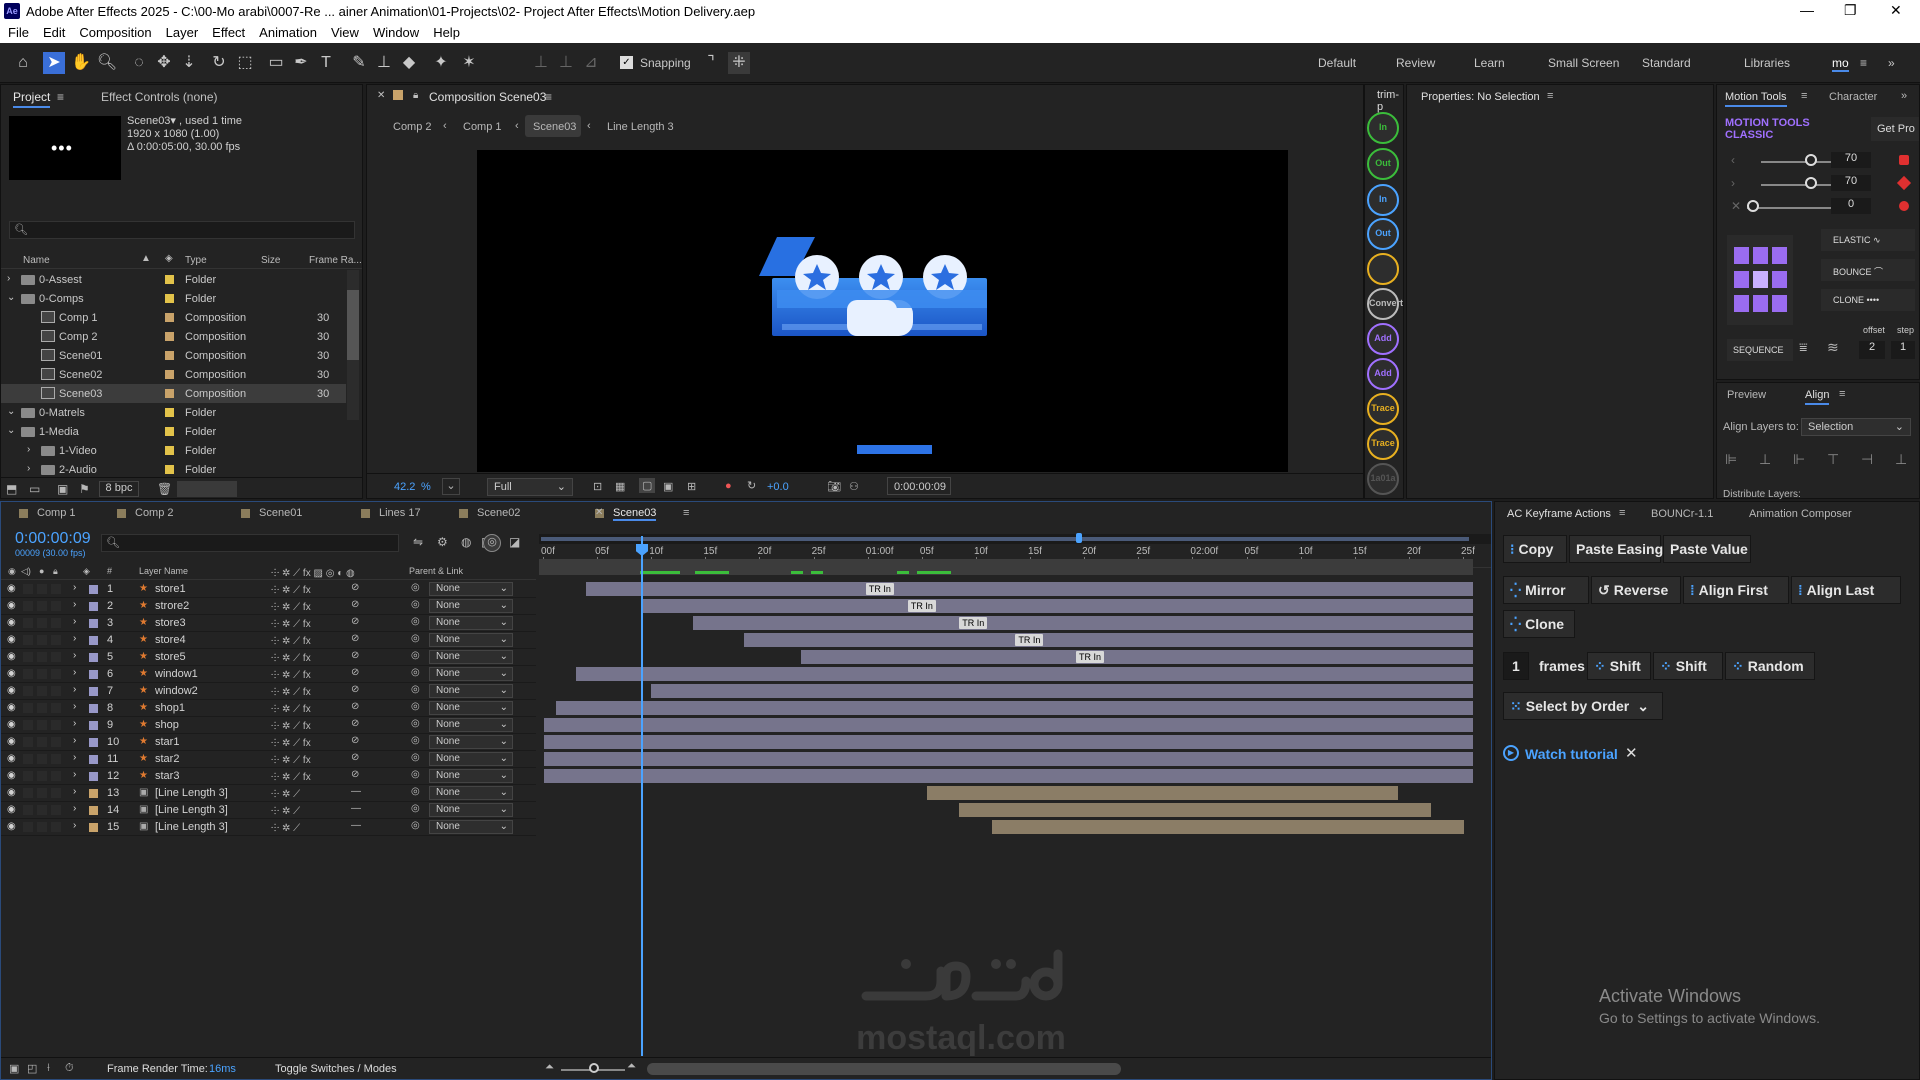 This screenshot has width=1920, height=1080. What do you see at coordinates (686, 513) in the screenshot?
I see `timeline-menu-icon: ≡` at bounding box center [686, 513].